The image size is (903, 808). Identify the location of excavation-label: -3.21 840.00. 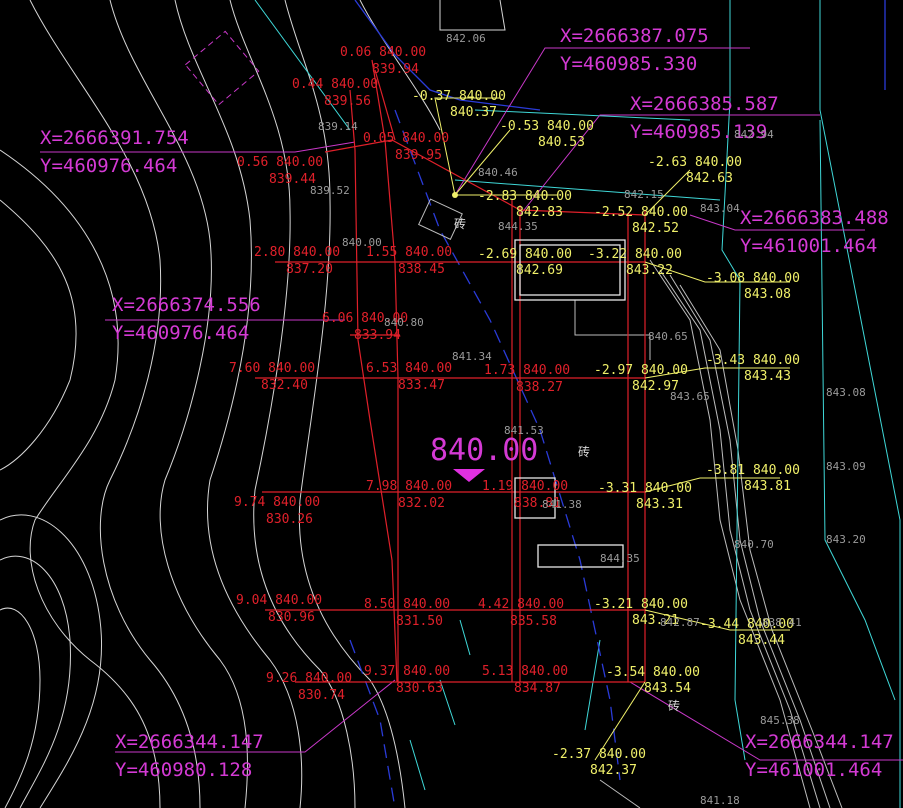
(641, 604).